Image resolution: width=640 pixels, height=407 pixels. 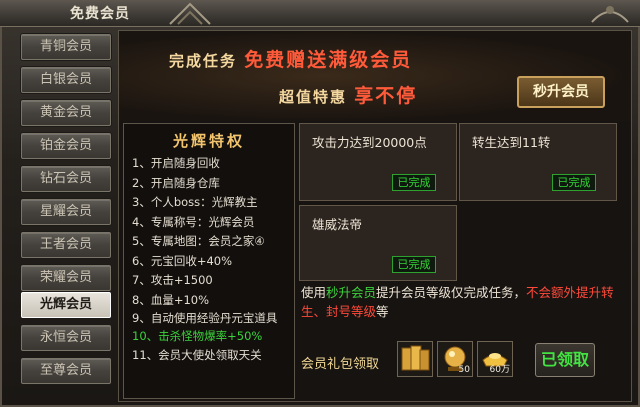 I want to click on ornament-icon, so click(x=190, y=13).